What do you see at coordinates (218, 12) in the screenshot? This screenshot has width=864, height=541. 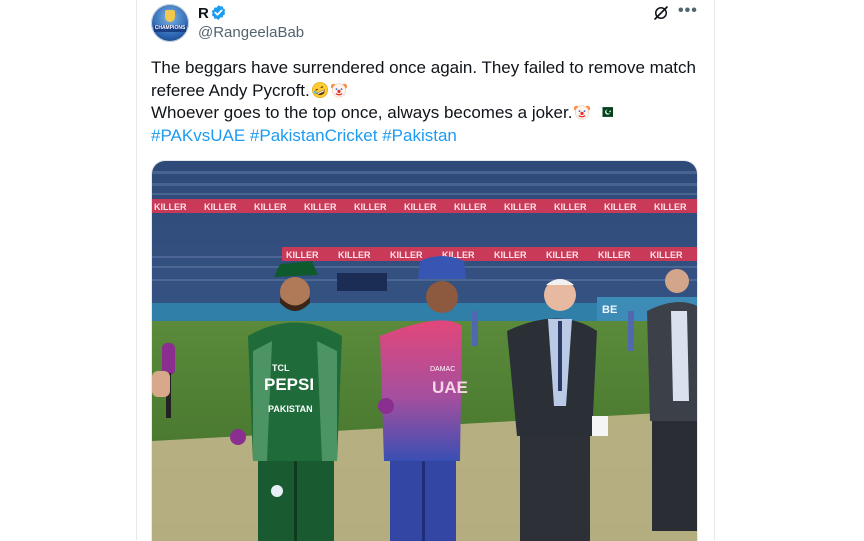 I see `verified-badge-icon` at bounding box center [218, 12].